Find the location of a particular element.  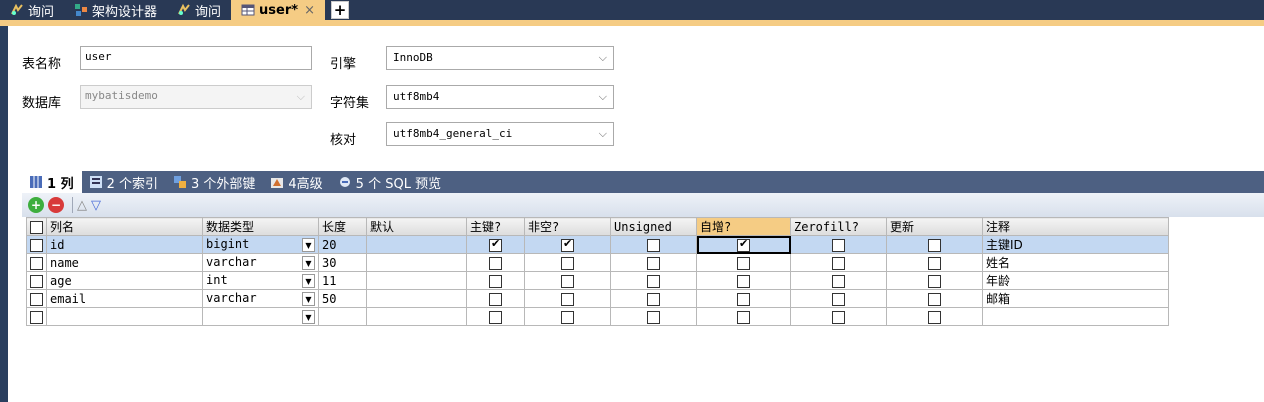

data-type-cell: bigint ▼ is located at coordinates (260, 244).